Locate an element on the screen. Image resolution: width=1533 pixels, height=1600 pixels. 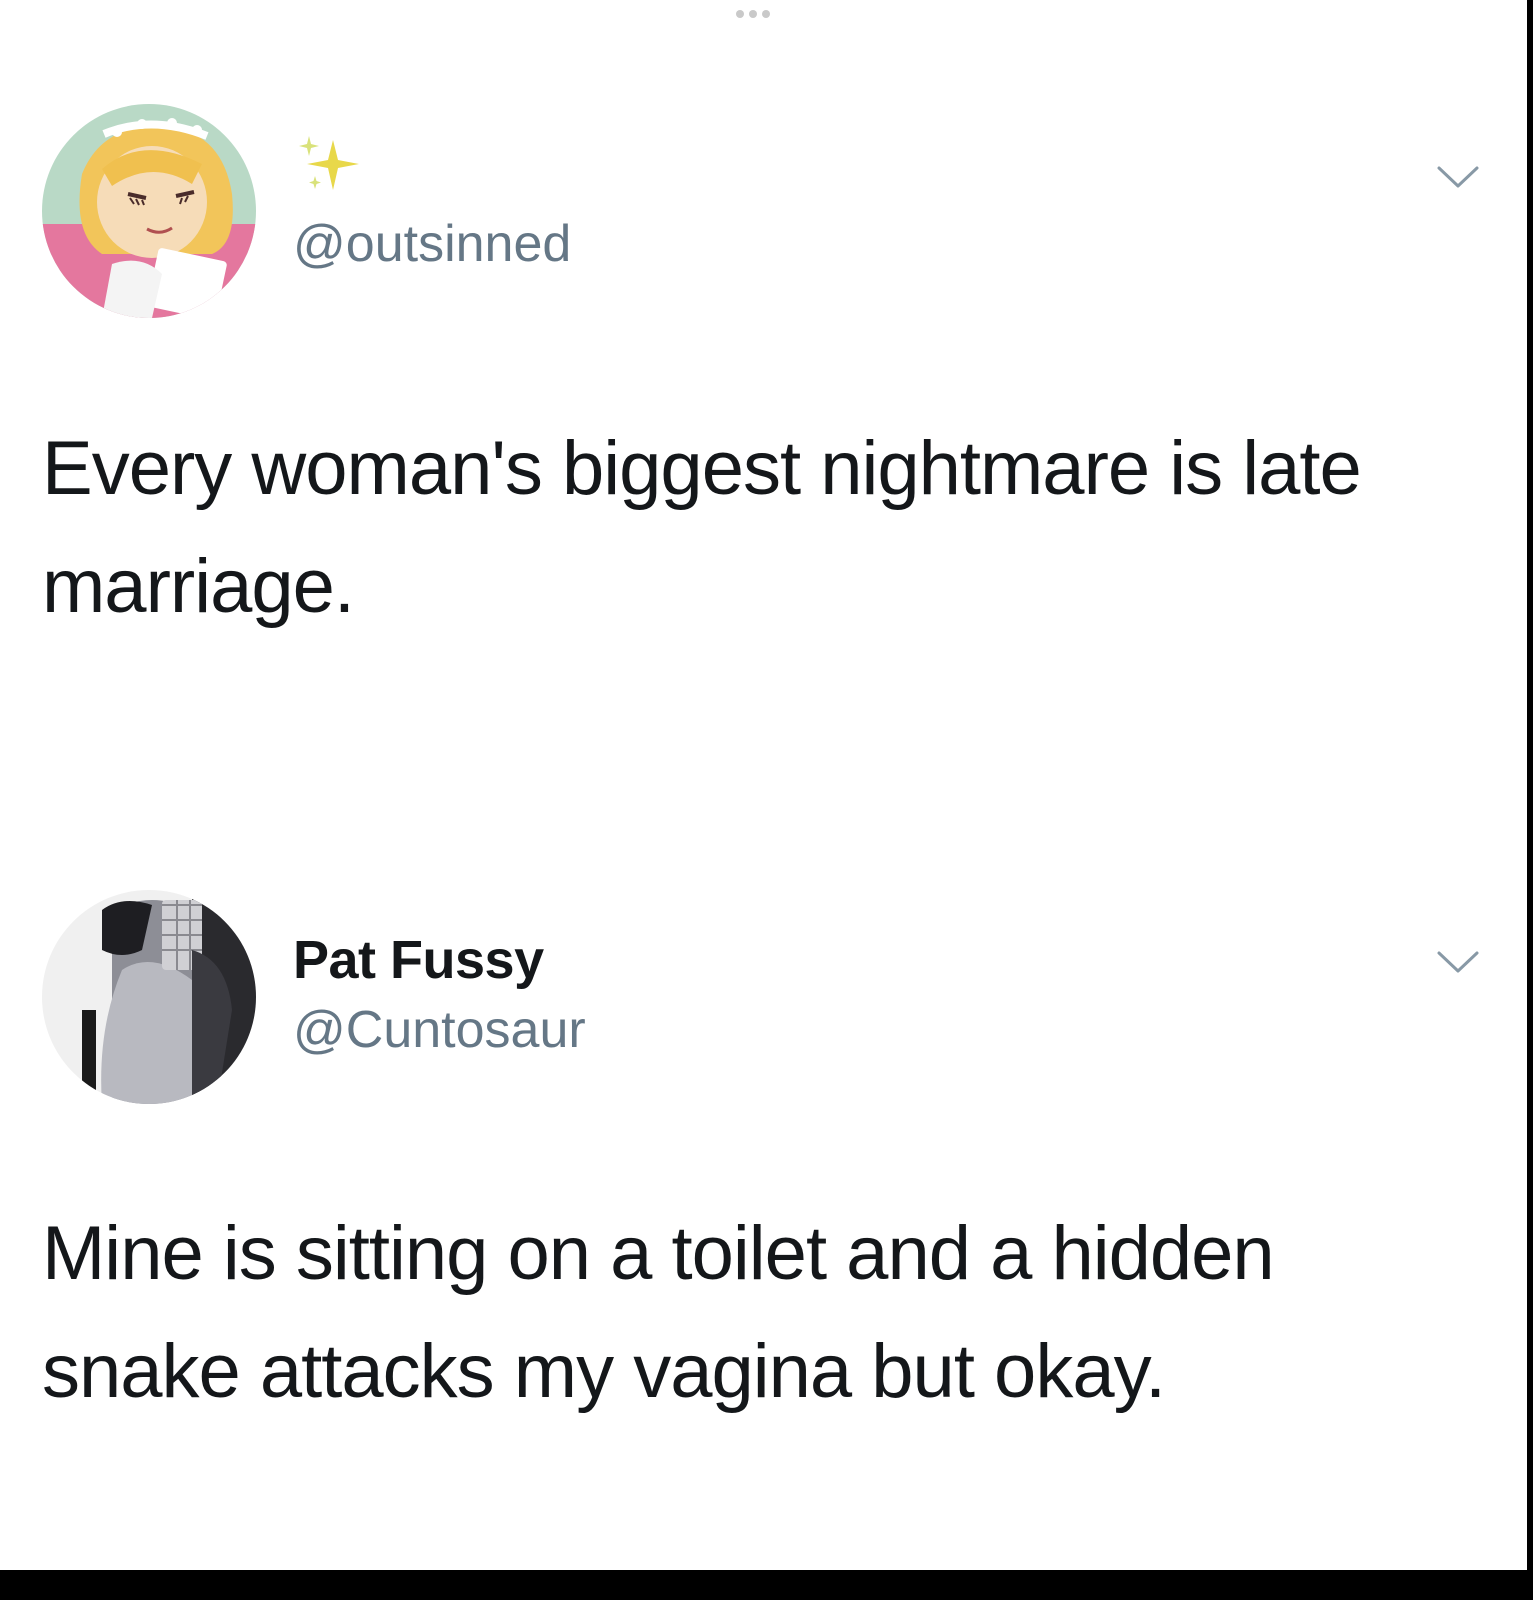
more-dots-icon is located at coordinates (753, 14).